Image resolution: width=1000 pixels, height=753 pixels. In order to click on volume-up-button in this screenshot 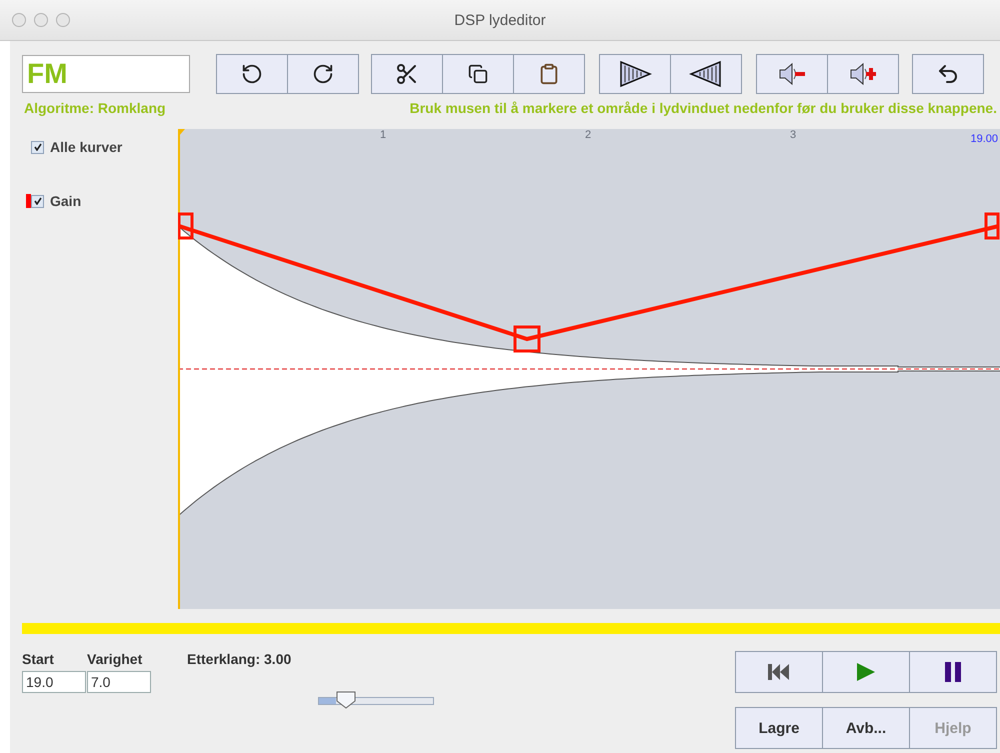, I will do `click(863, 74)`.